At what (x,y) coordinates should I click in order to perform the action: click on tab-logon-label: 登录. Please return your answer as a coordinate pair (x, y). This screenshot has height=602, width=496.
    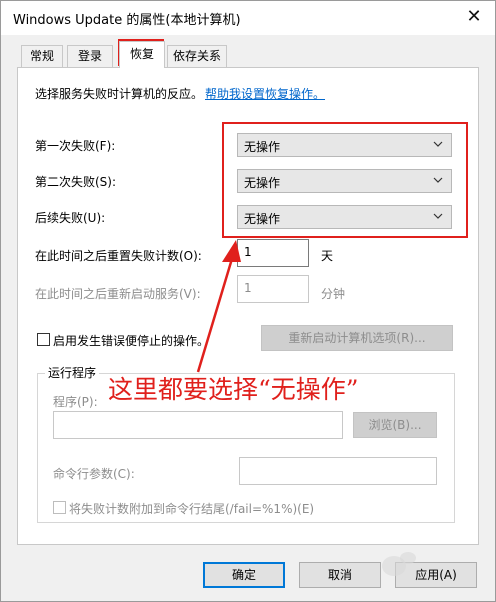
    Looking at the image, I should click on (89, 56).